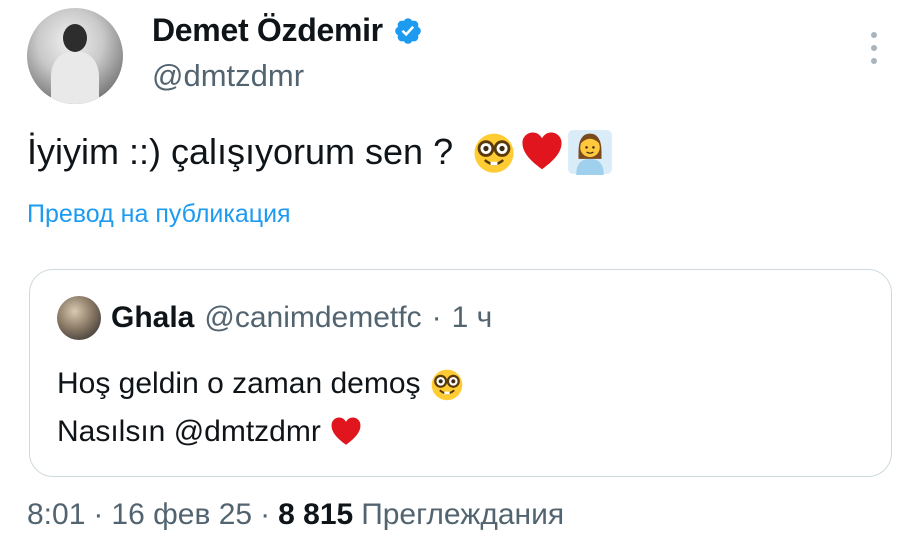 This screenshot has width=921, height=552. I want to click on tweet-text-content: İyiyim ::) çalışıyorum sen ?, so click(240, 151).